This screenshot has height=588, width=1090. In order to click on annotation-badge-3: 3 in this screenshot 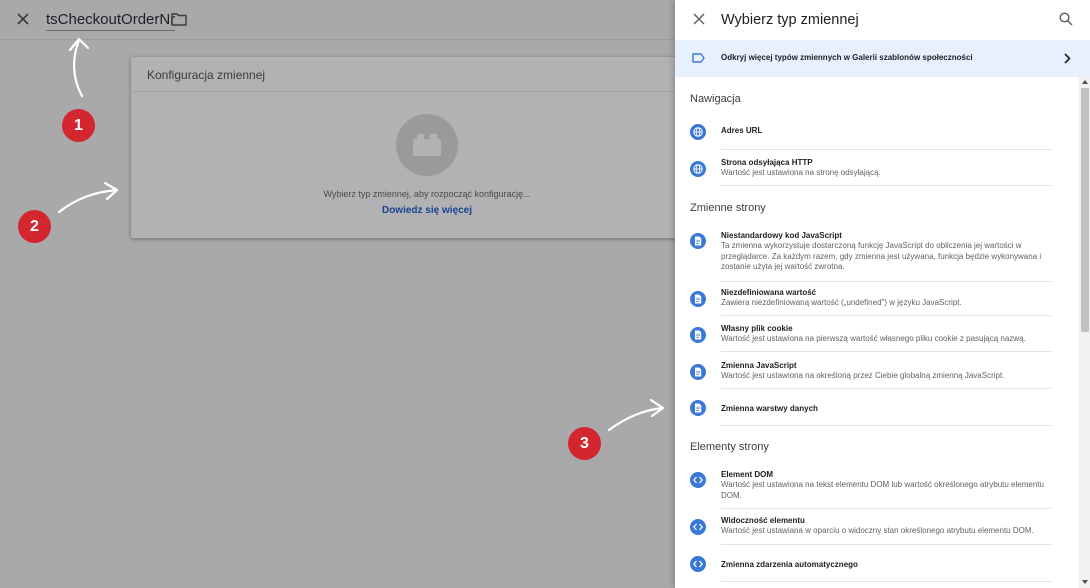, I will do `click(584, 443)`.